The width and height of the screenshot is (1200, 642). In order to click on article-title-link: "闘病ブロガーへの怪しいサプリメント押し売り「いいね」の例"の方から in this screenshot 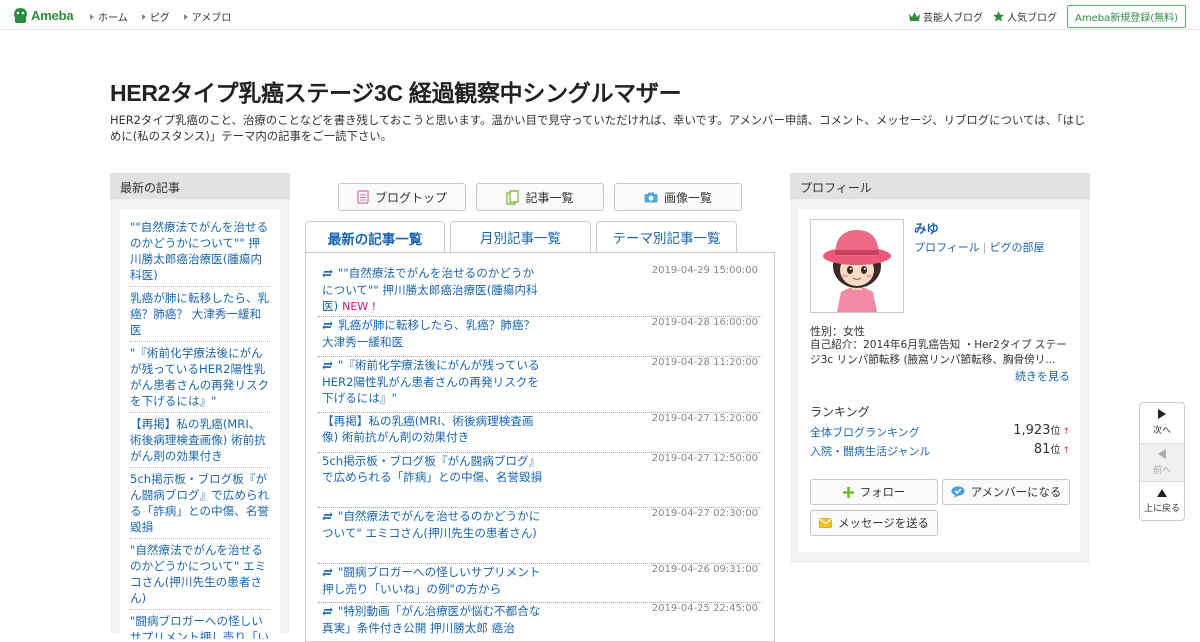, I will do `click(433, 580)`.